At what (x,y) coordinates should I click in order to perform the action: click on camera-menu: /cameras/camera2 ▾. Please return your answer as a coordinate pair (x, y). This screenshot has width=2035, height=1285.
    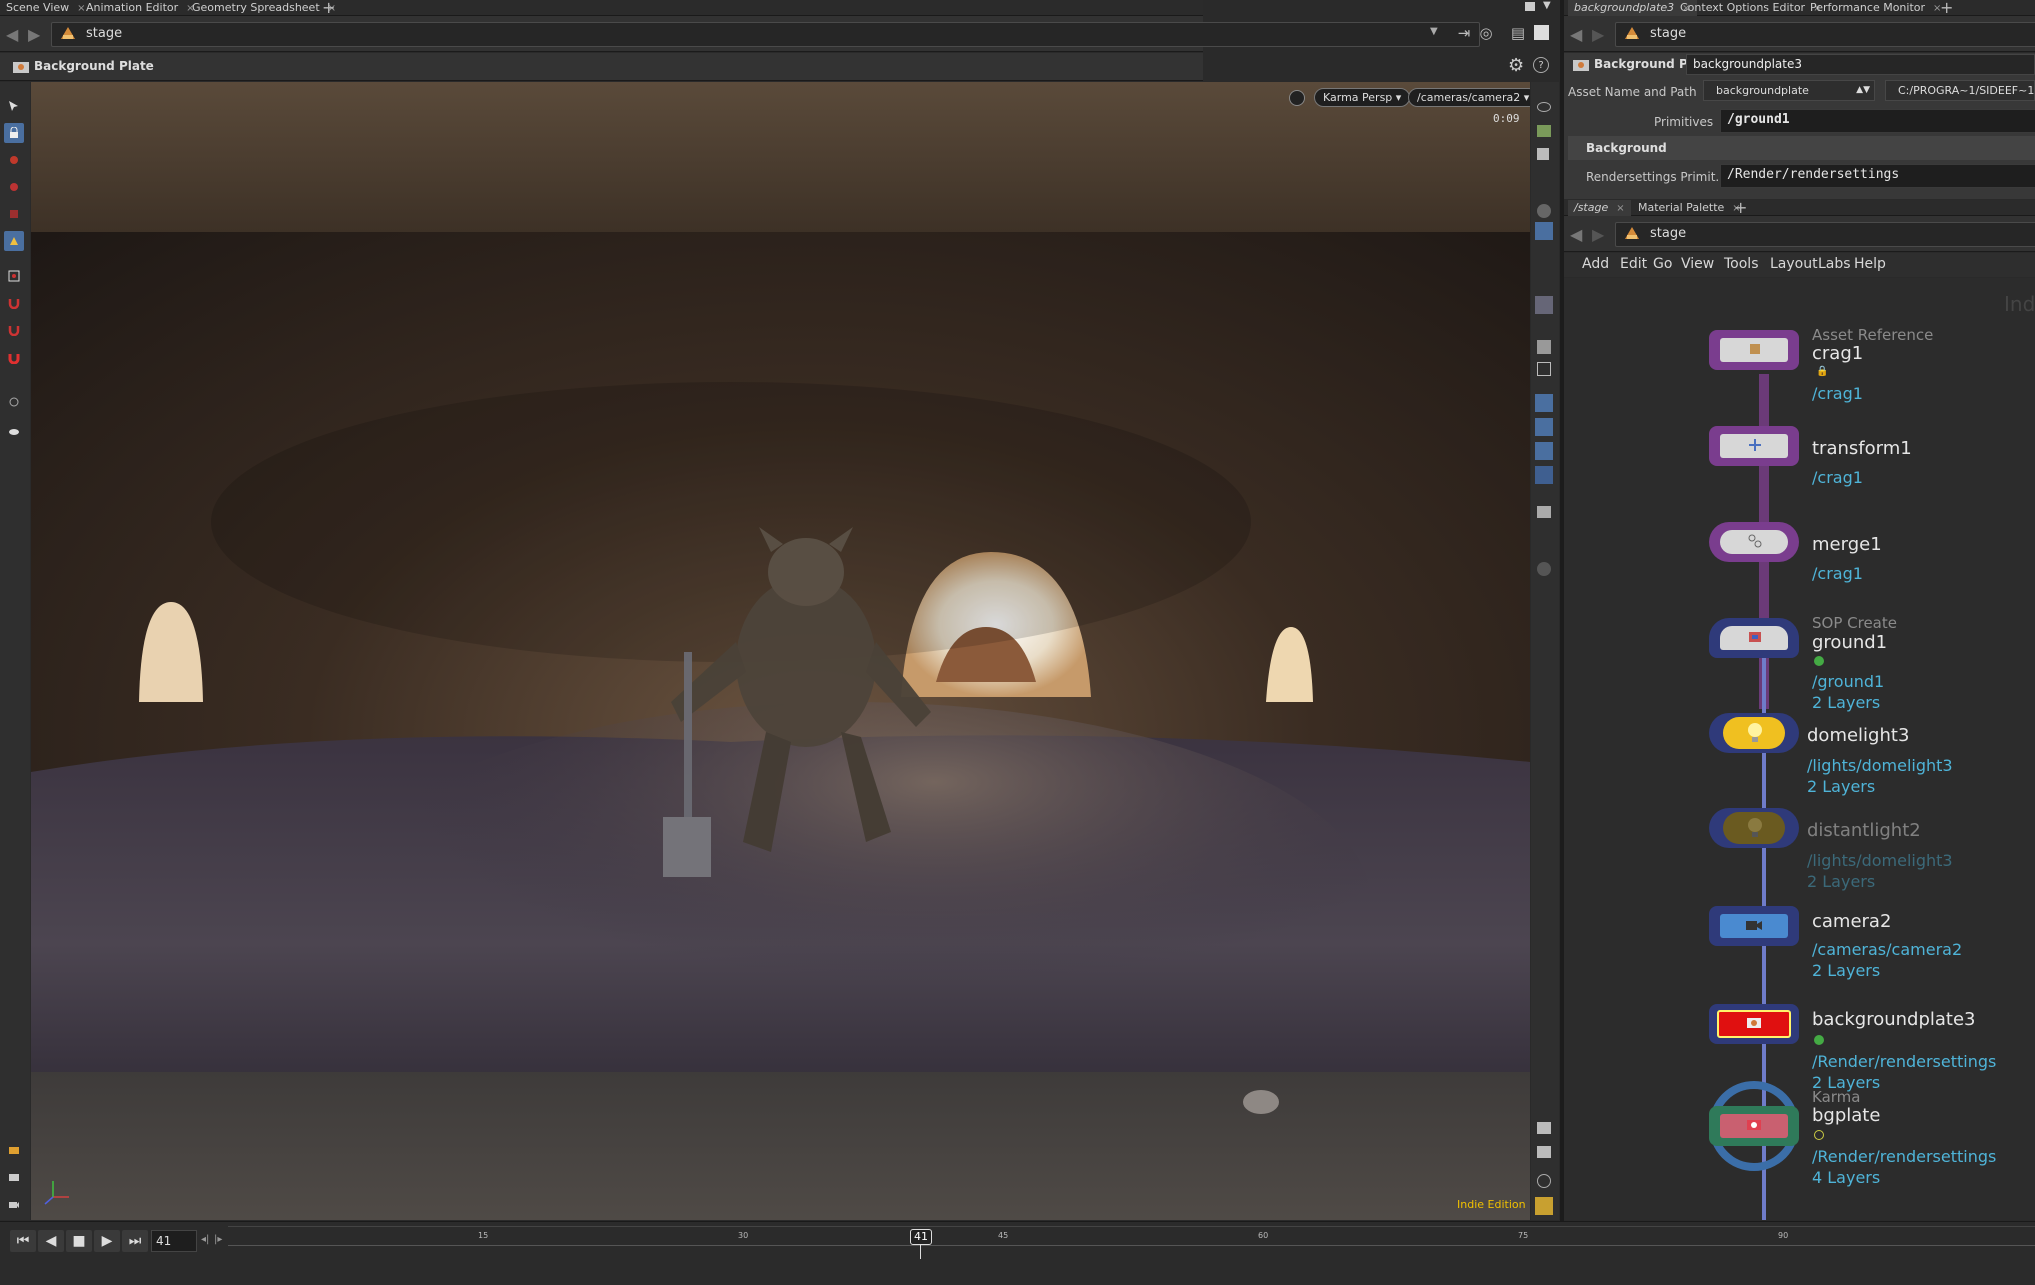
    Looking at the image, I should click on (1469, 97).